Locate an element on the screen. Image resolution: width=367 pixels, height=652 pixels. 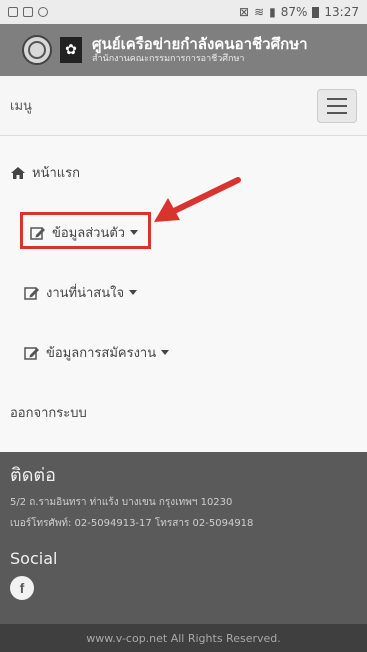
nav-item-label: หน้าแรก is located at coordinates (56, 173).